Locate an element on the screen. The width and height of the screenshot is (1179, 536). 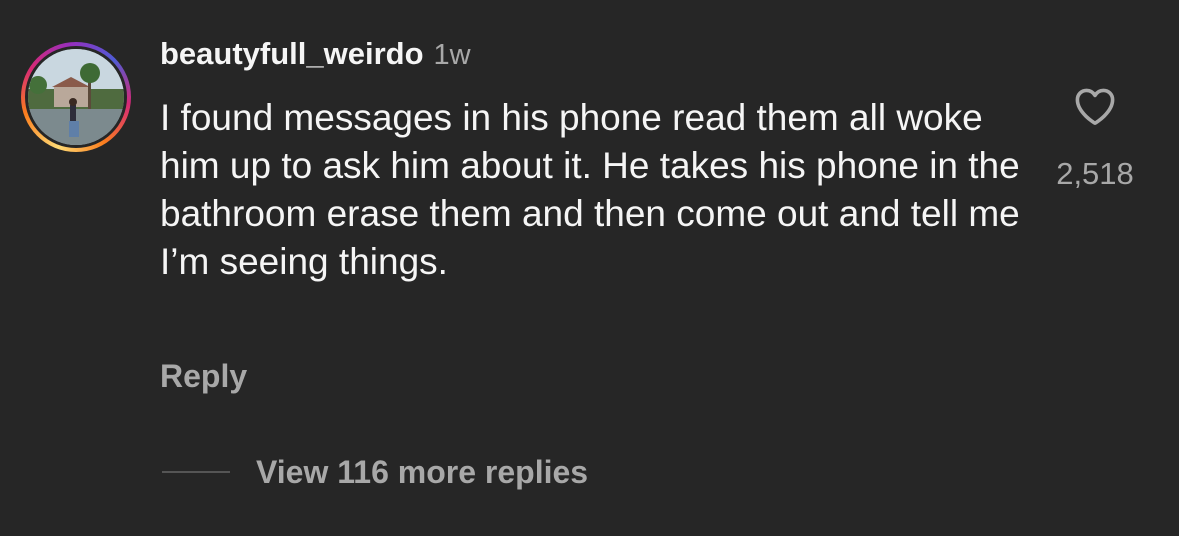
replies-divider-line is located at coordinates (196, 472).